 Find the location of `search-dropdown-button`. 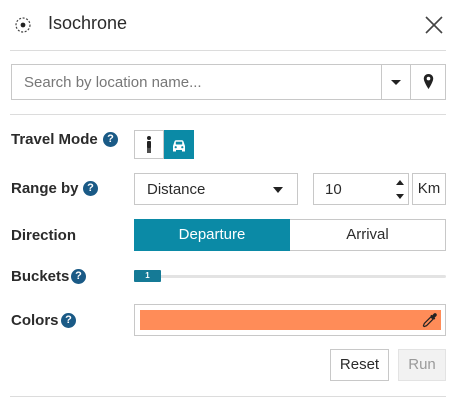

search-dropdown-button is located at coordinates (396, 82).